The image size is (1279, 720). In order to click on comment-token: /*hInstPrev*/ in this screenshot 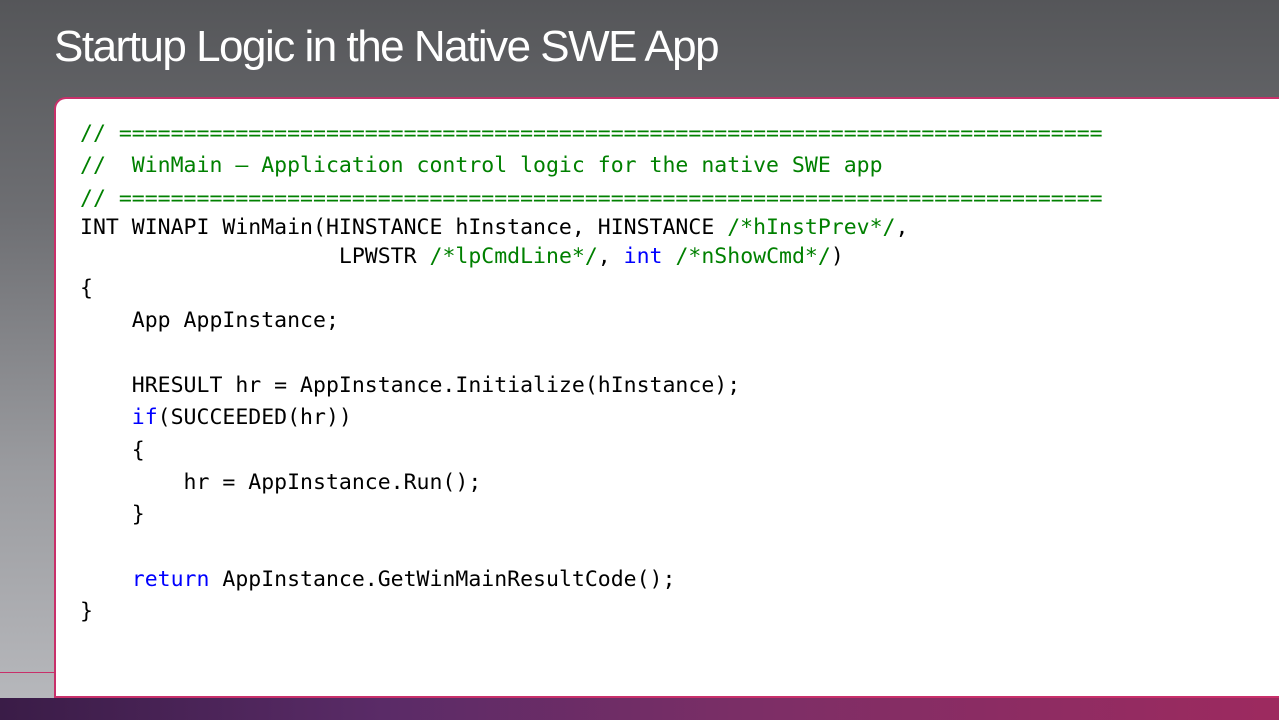, I will do `click(811, 227)`.